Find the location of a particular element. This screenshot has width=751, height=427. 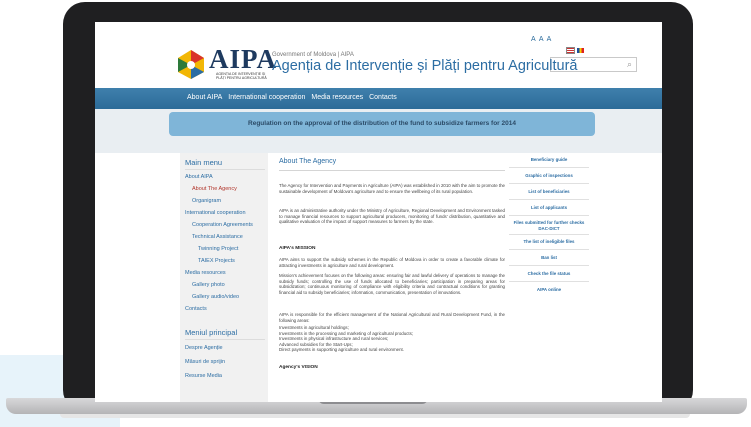

menu-item-media-resources: Media resources is located at coordinates (205, 273).